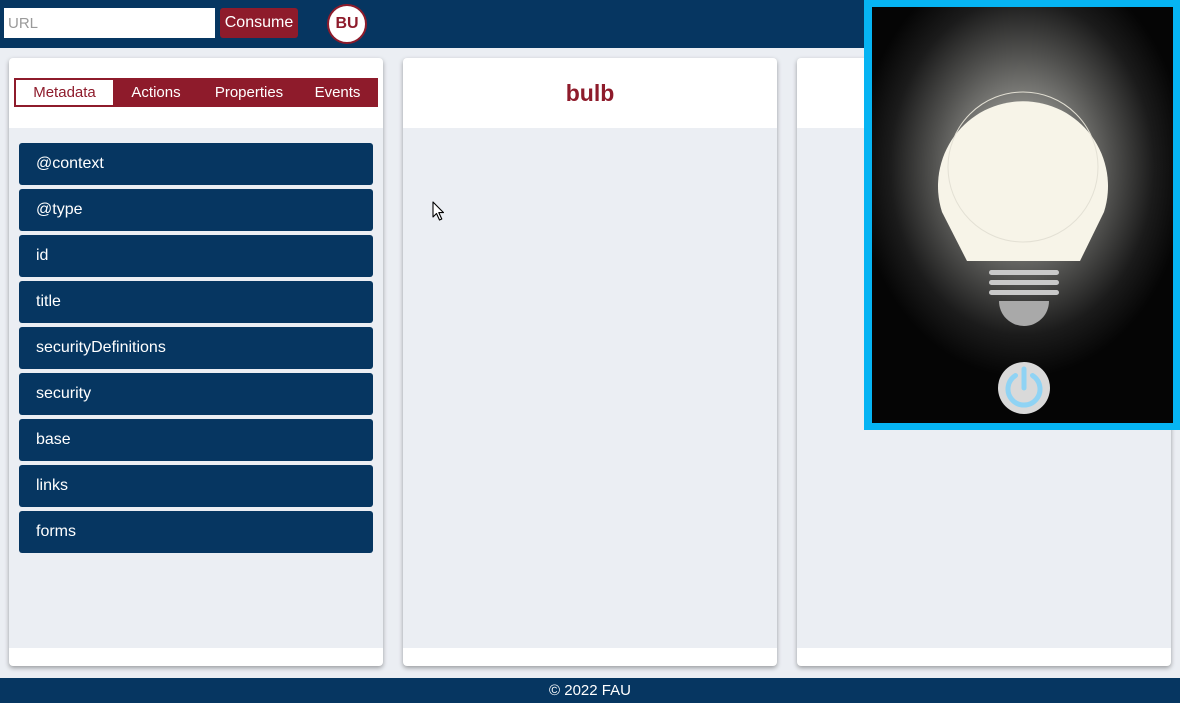 This screenshot has width=1180, height=703. I want to click on metadata-item-links: links, so click(196, 486).